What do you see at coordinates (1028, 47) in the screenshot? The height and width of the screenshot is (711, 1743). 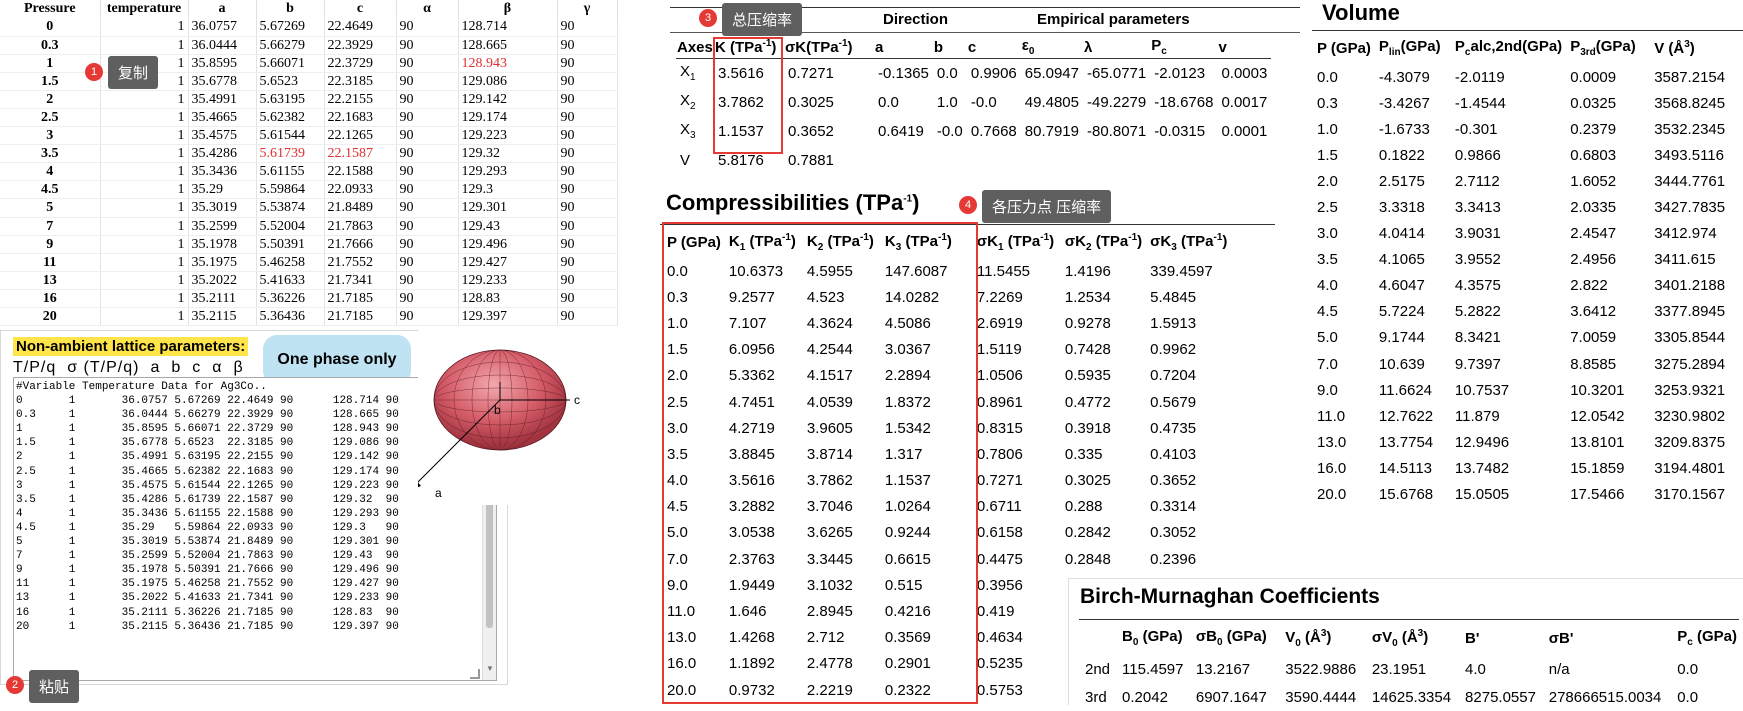 I see `principal-header-cell: ε0` at bounding box center [1028, 47].